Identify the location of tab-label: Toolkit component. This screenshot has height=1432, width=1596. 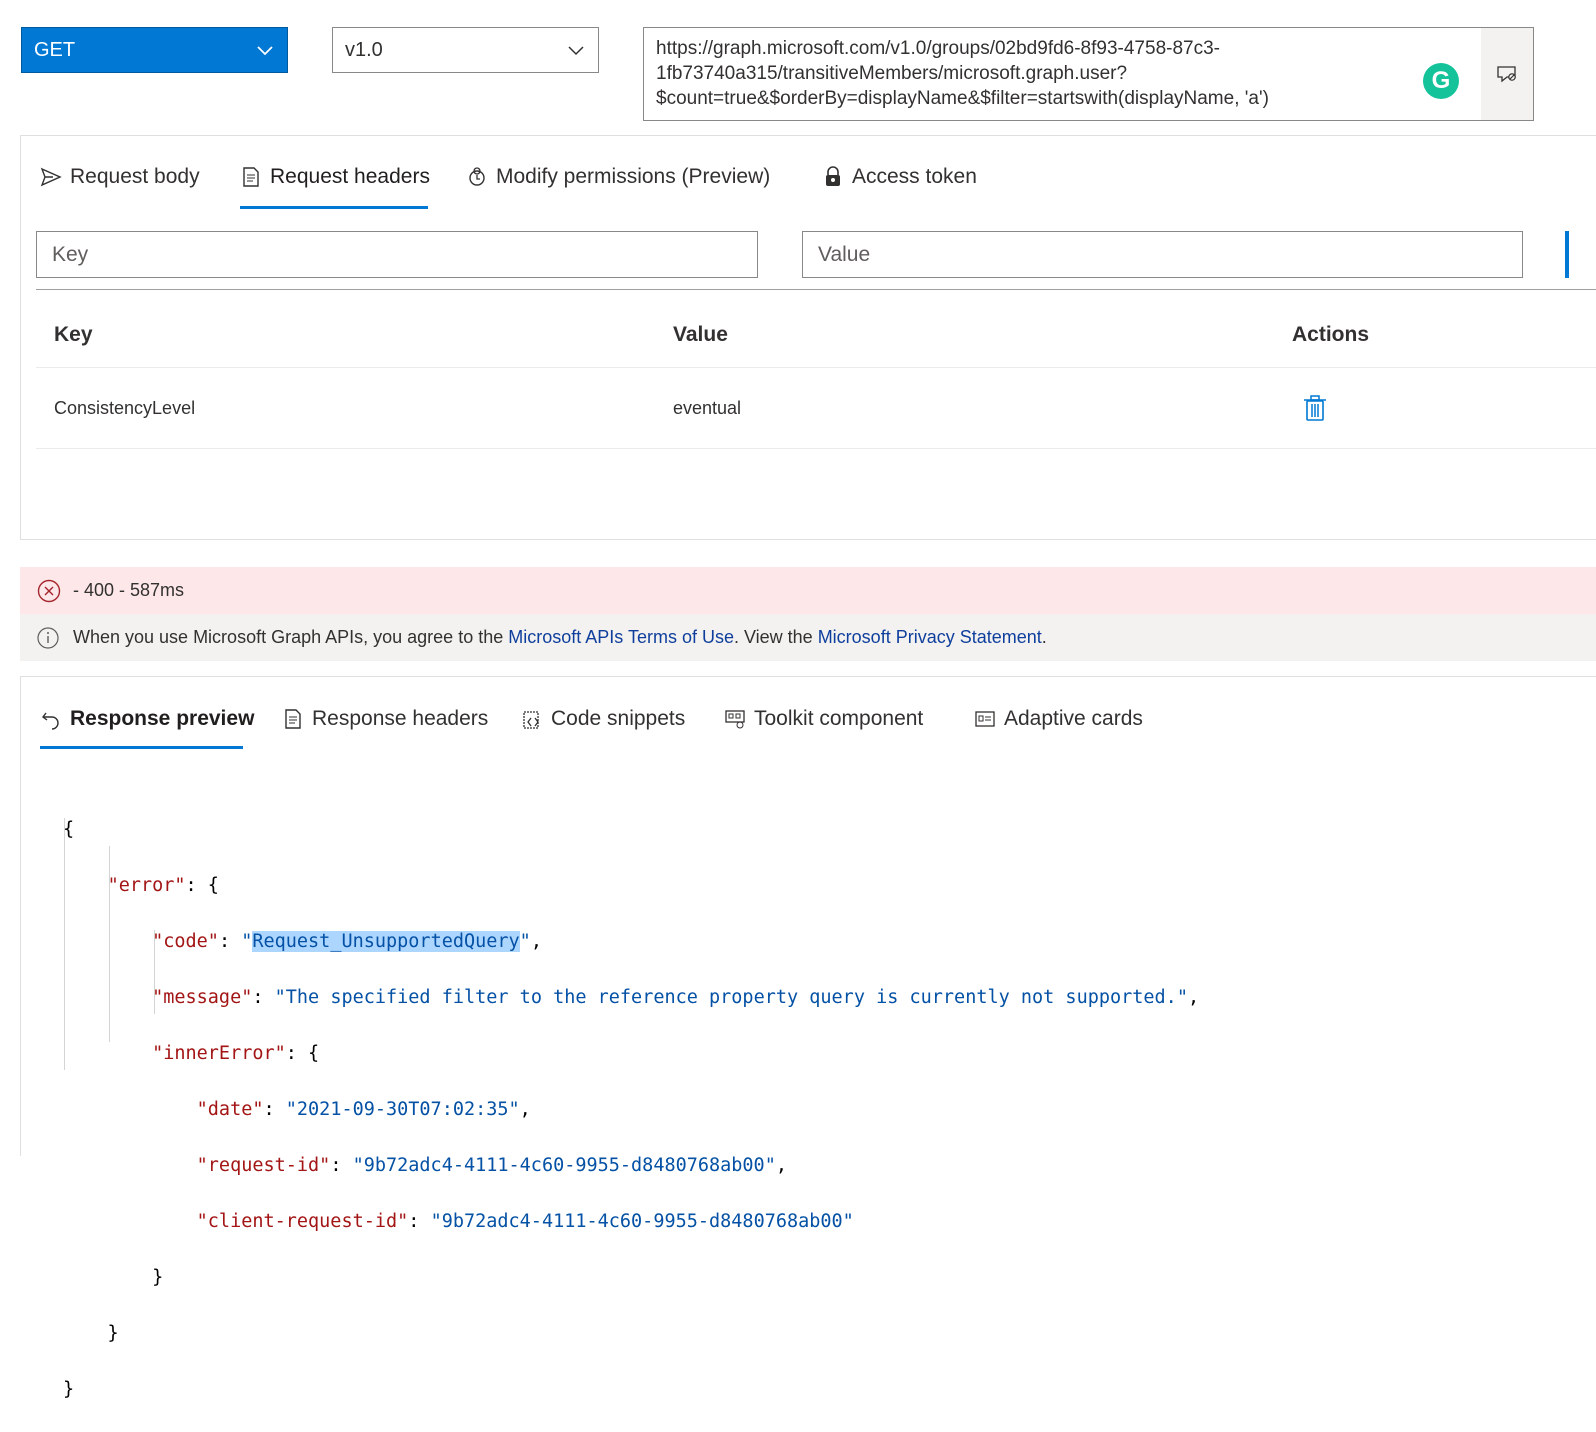
(839, 718).